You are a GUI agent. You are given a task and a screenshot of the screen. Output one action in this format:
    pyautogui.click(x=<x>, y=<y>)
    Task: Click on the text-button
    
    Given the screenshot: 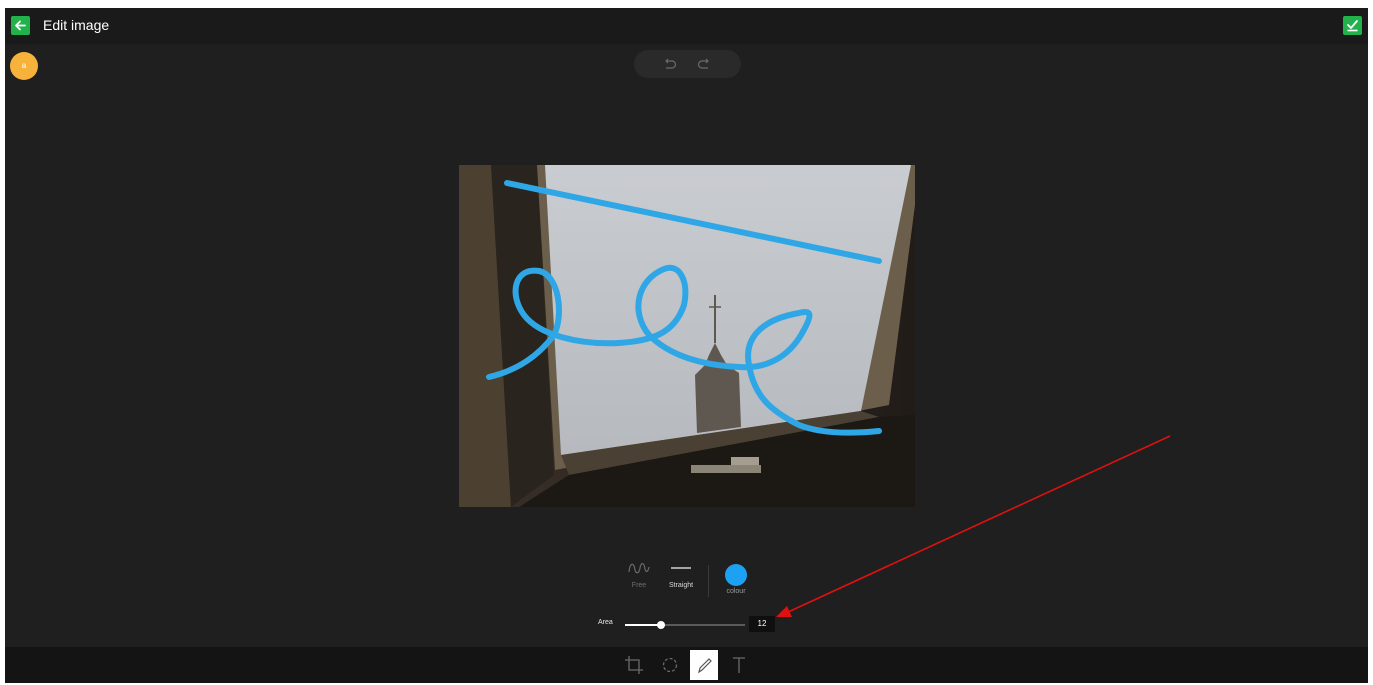 What is the action you would take?
    pyautogui.click(x=739, y=665)
    